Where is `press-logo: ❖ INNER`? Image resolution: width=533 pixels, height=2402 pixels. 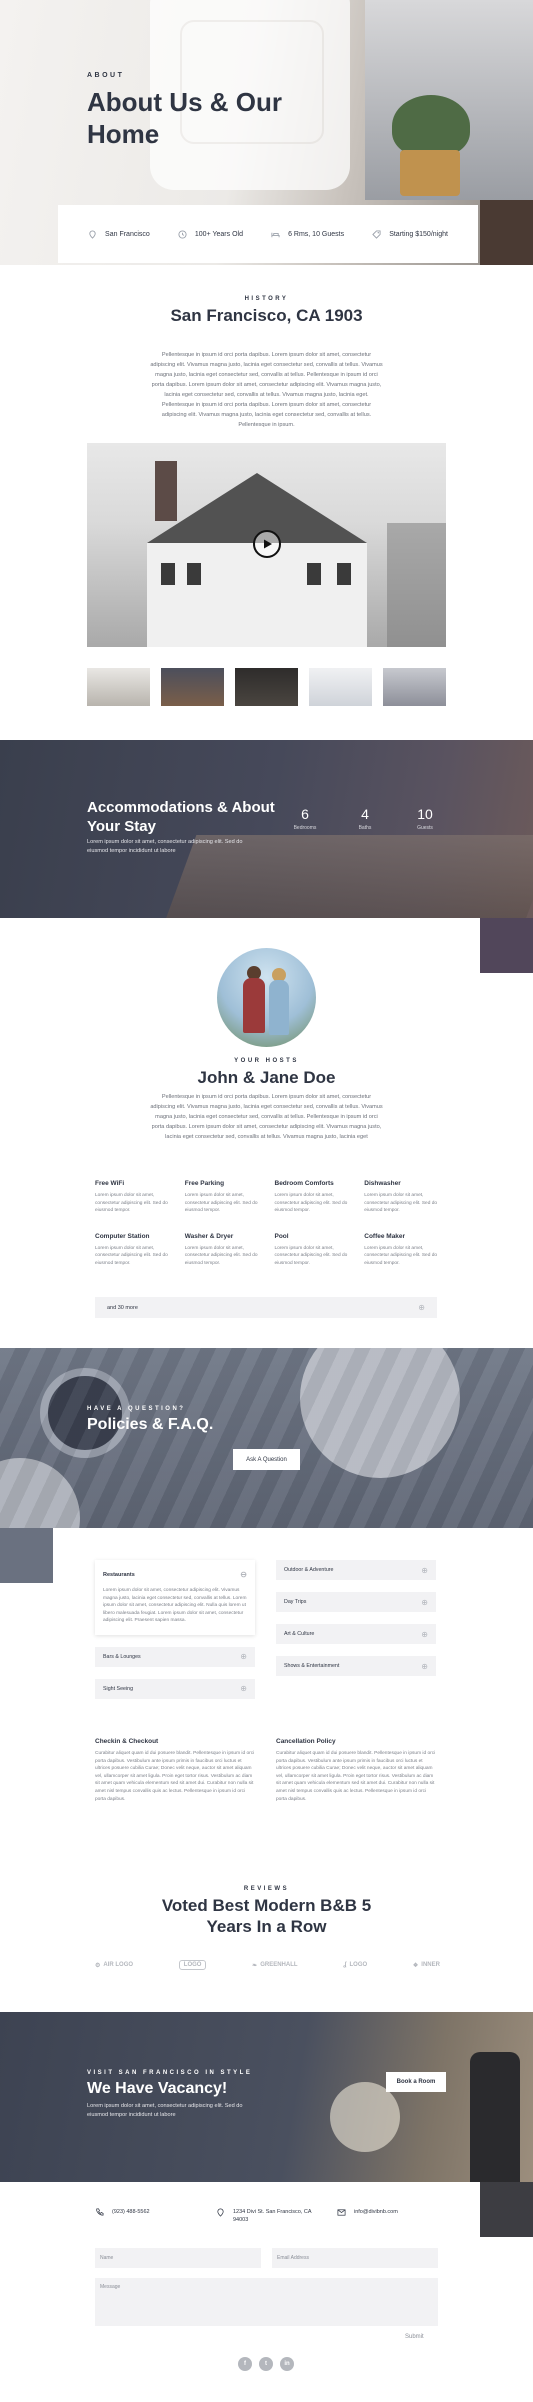
press-logo: ❖ INNER is located at coordinates (426, 1965).